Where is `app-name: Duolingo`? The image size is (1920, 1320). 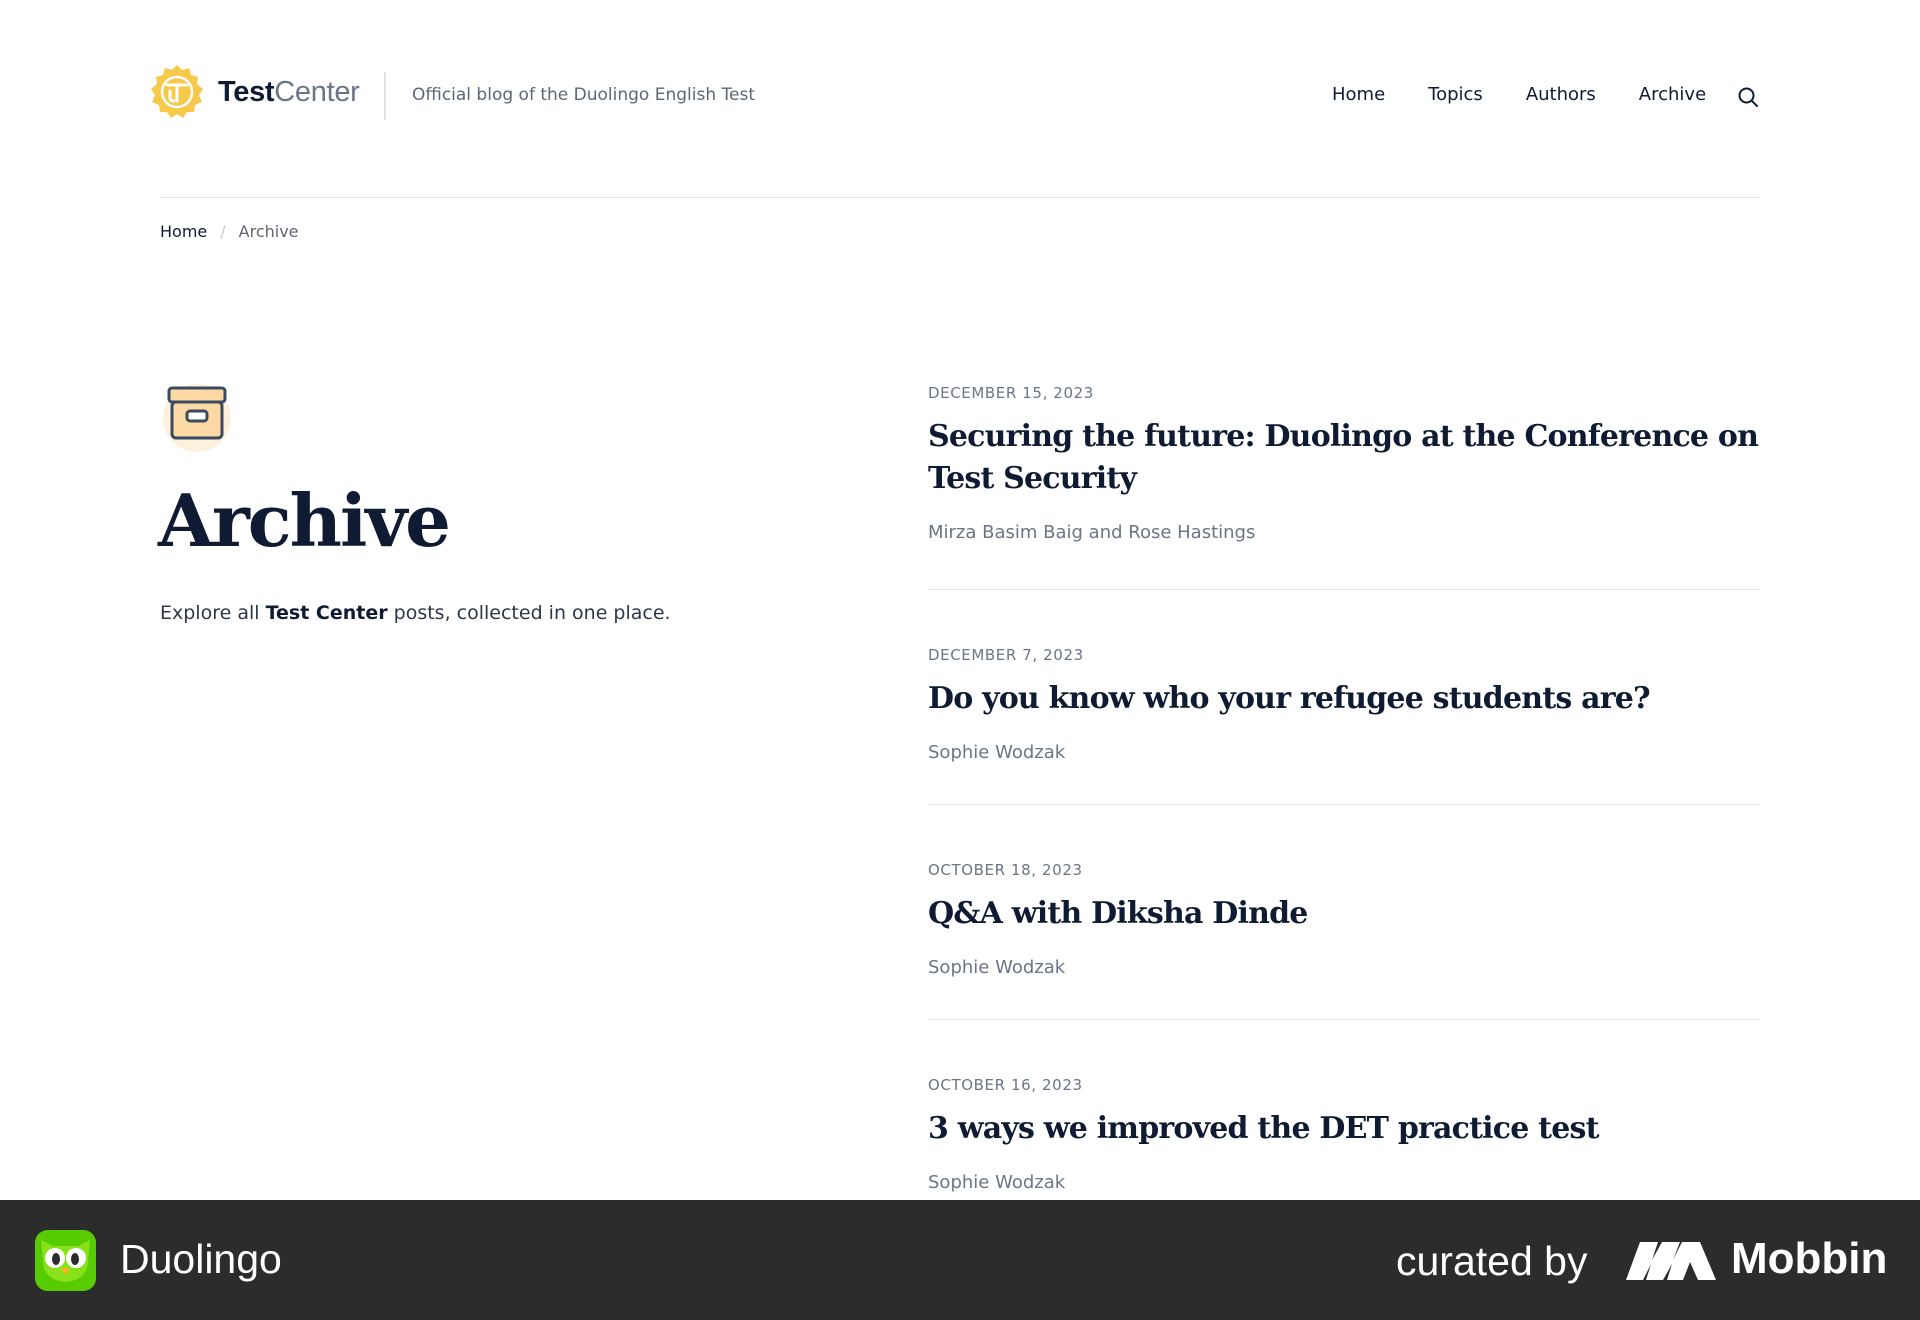 app-name: Duolingo is located at coordinates (201, 1259).